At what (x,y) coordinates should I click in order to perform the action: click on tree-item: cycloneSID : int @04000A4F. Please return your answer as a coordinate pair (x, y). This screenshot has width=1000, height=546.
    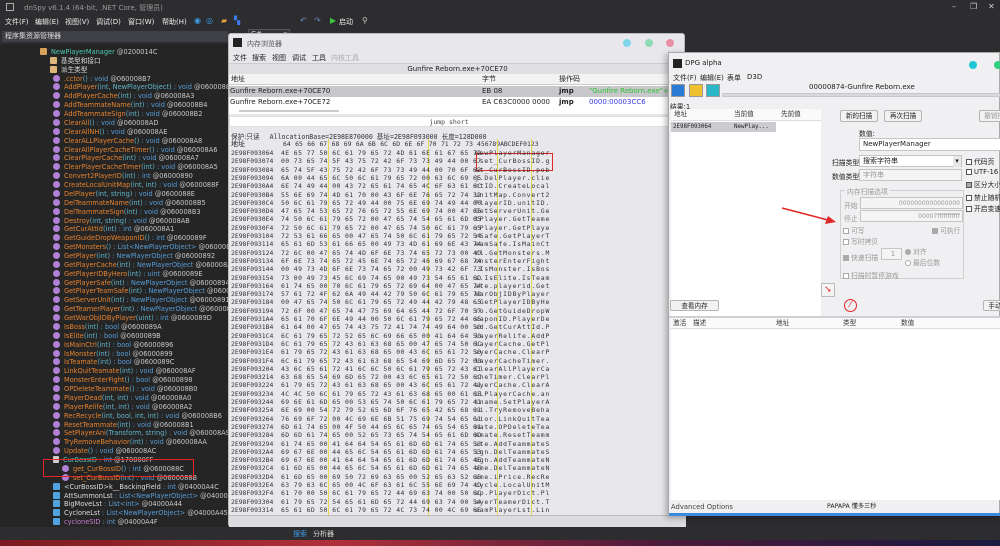
    Looking at the image, I should click on (105, 522).